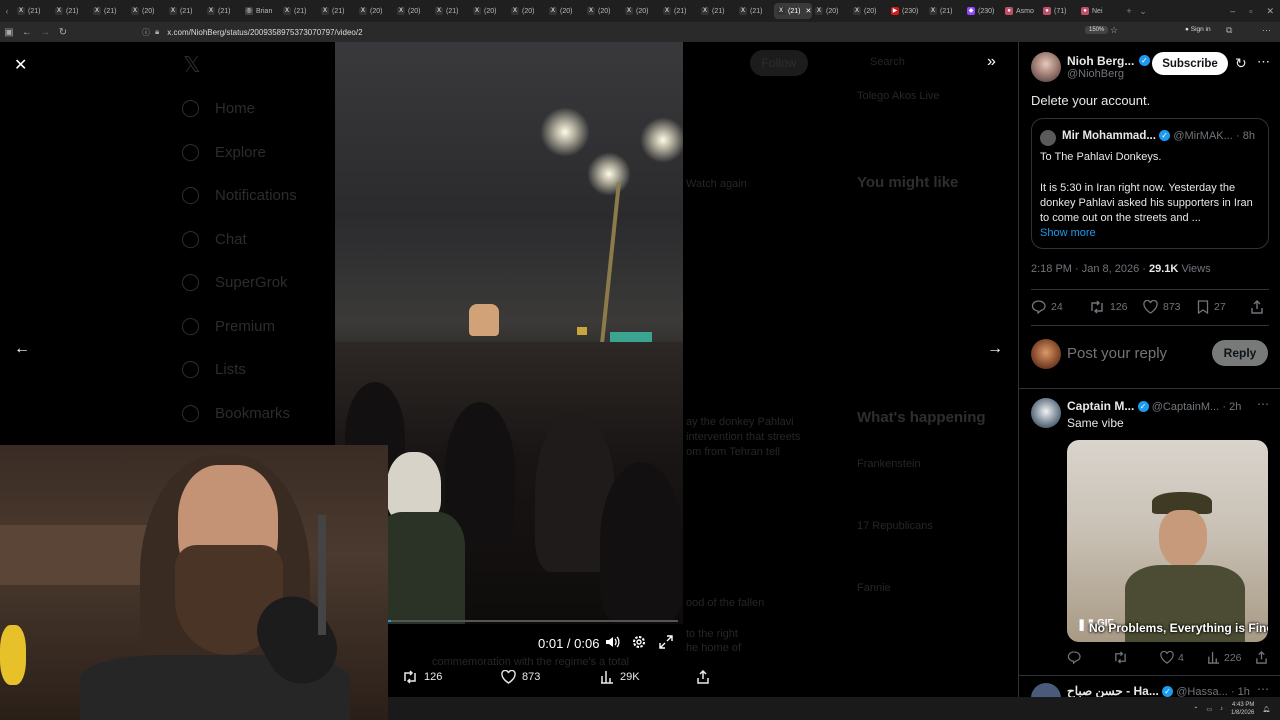  I want to click on bookmark-star-icon: ☆, so click(1114, 30).